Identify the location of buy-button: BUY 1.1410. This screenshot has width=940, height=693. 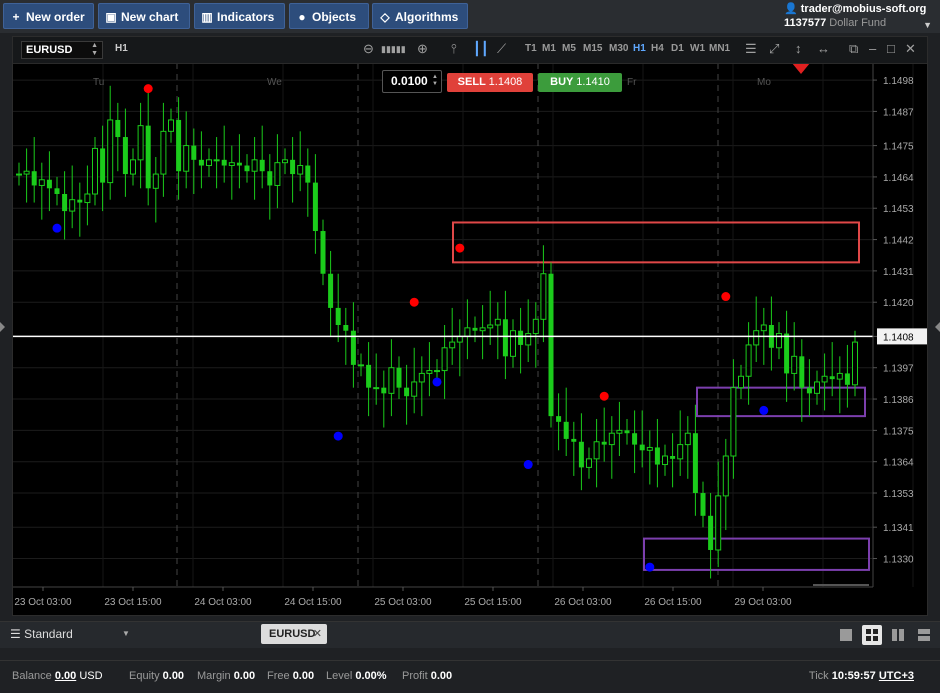
(580, 82).